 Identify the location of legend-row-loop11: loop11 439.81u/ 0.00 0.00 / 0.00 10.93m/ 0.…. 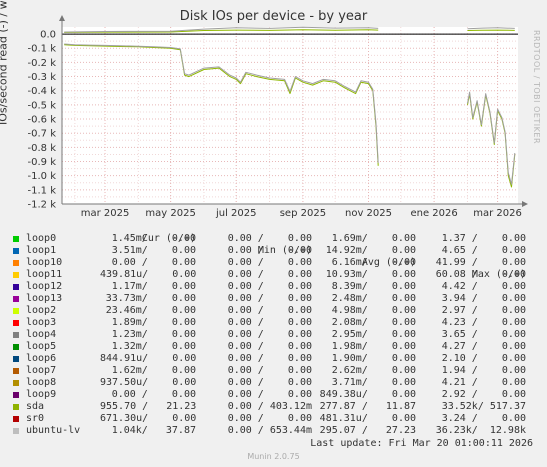
(277, 275).